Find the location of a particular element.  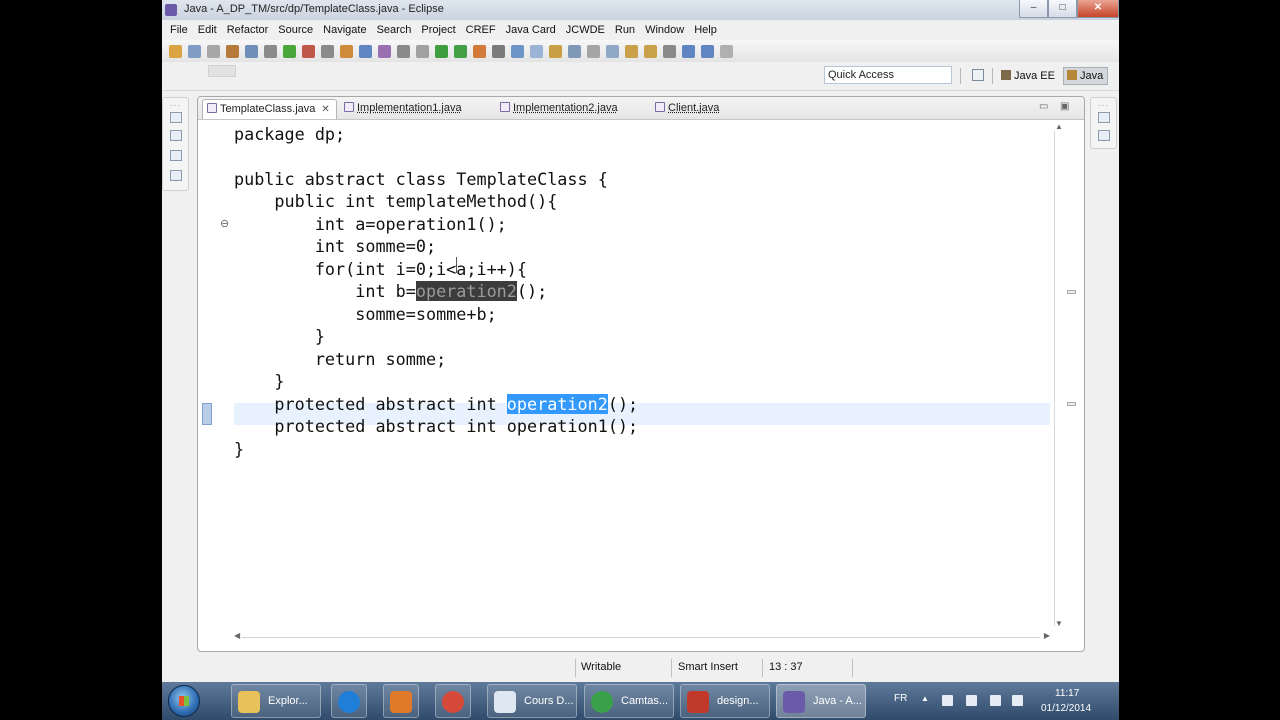

stop-icon is located at coordinates (308, 51).